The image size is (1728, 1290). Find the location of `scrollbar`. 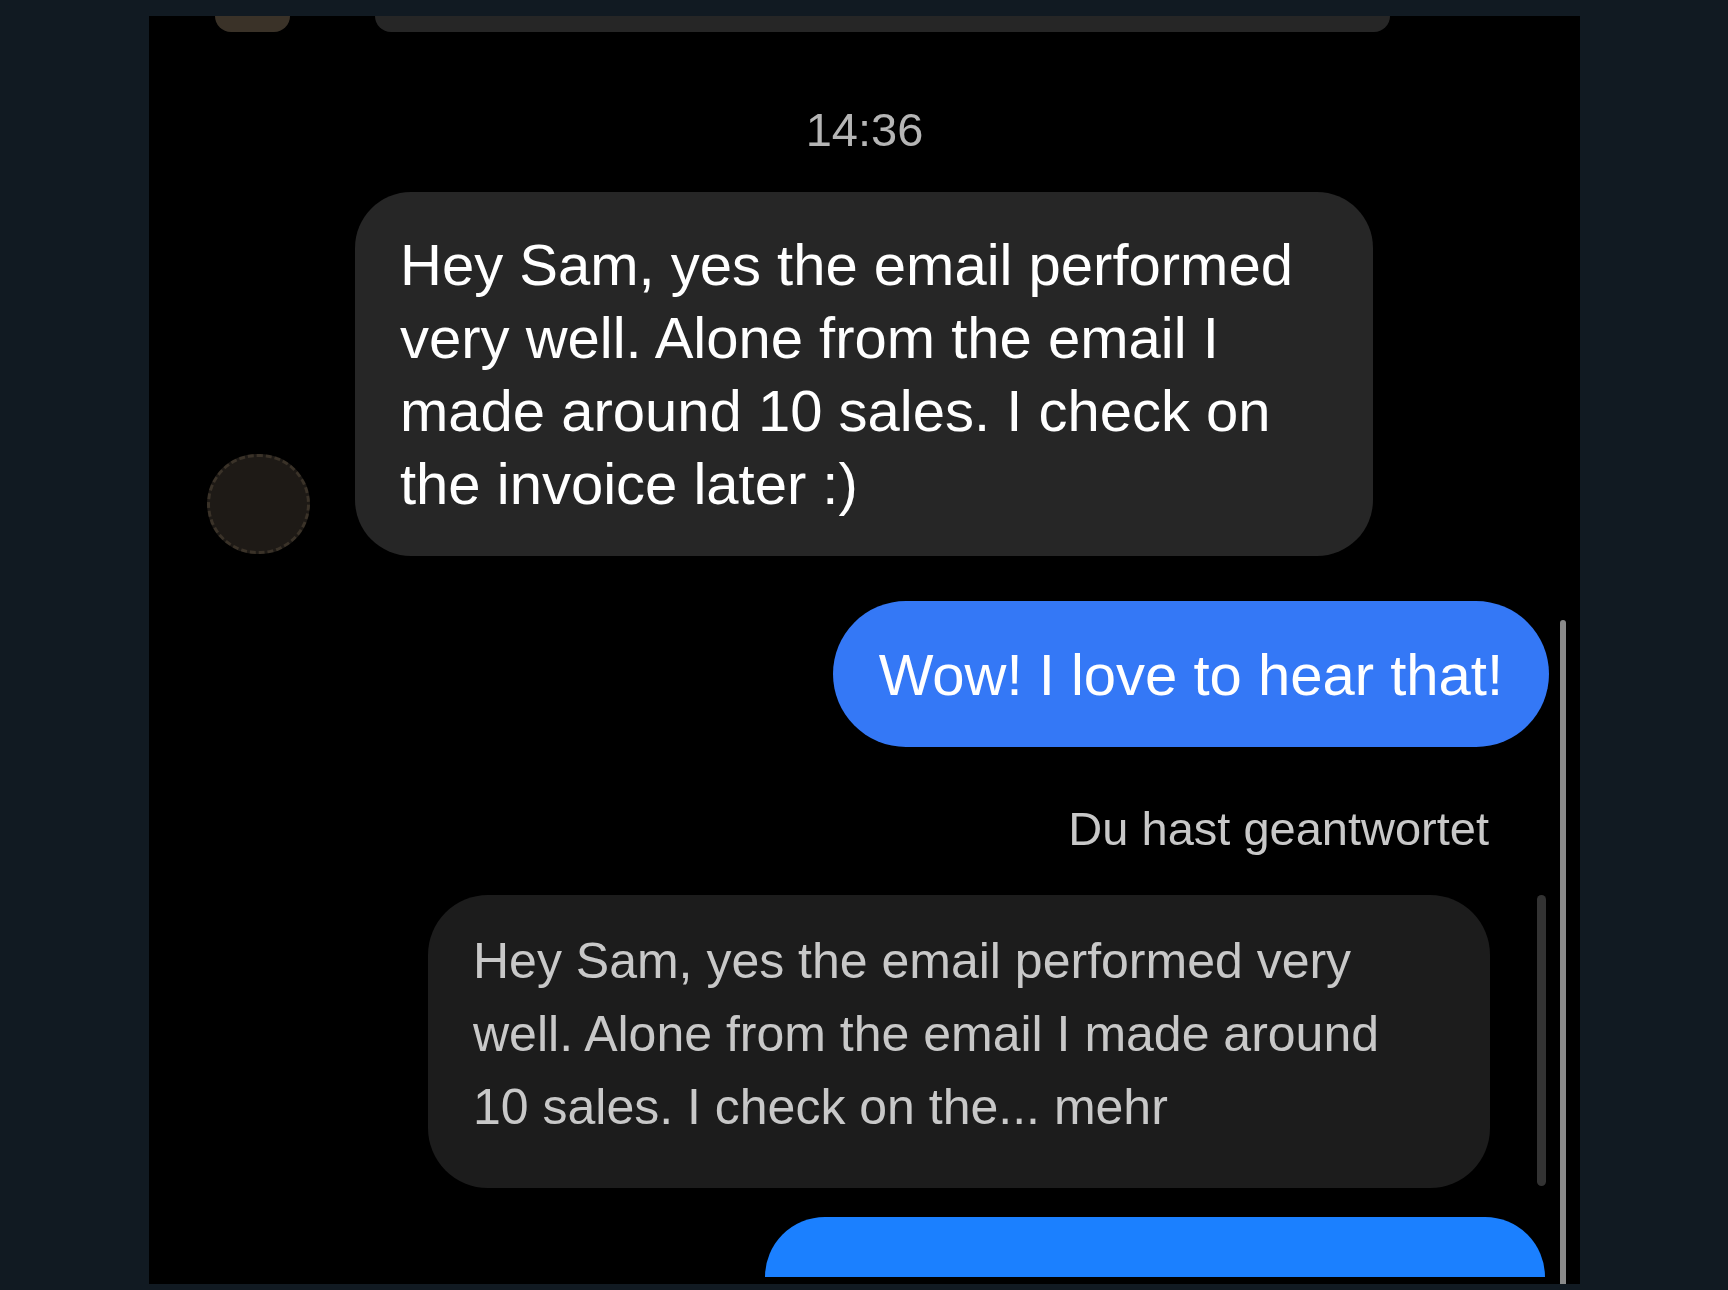

scrollbar is located at coordinates (1563, 952).